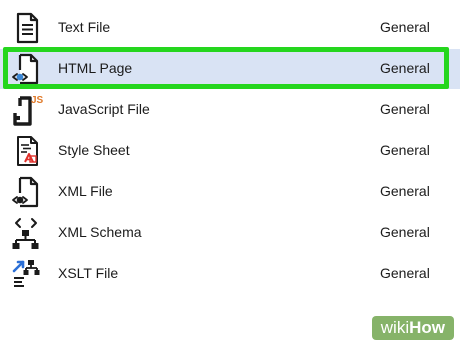  I want to click on list-item-text-file: Text File General, so click(230, 28).